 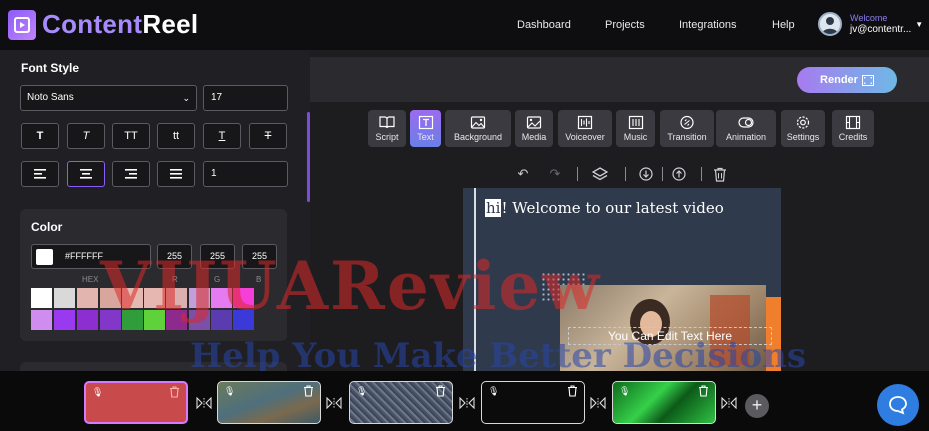 I want to click on move-down-icon, so click(x=646, y=174).